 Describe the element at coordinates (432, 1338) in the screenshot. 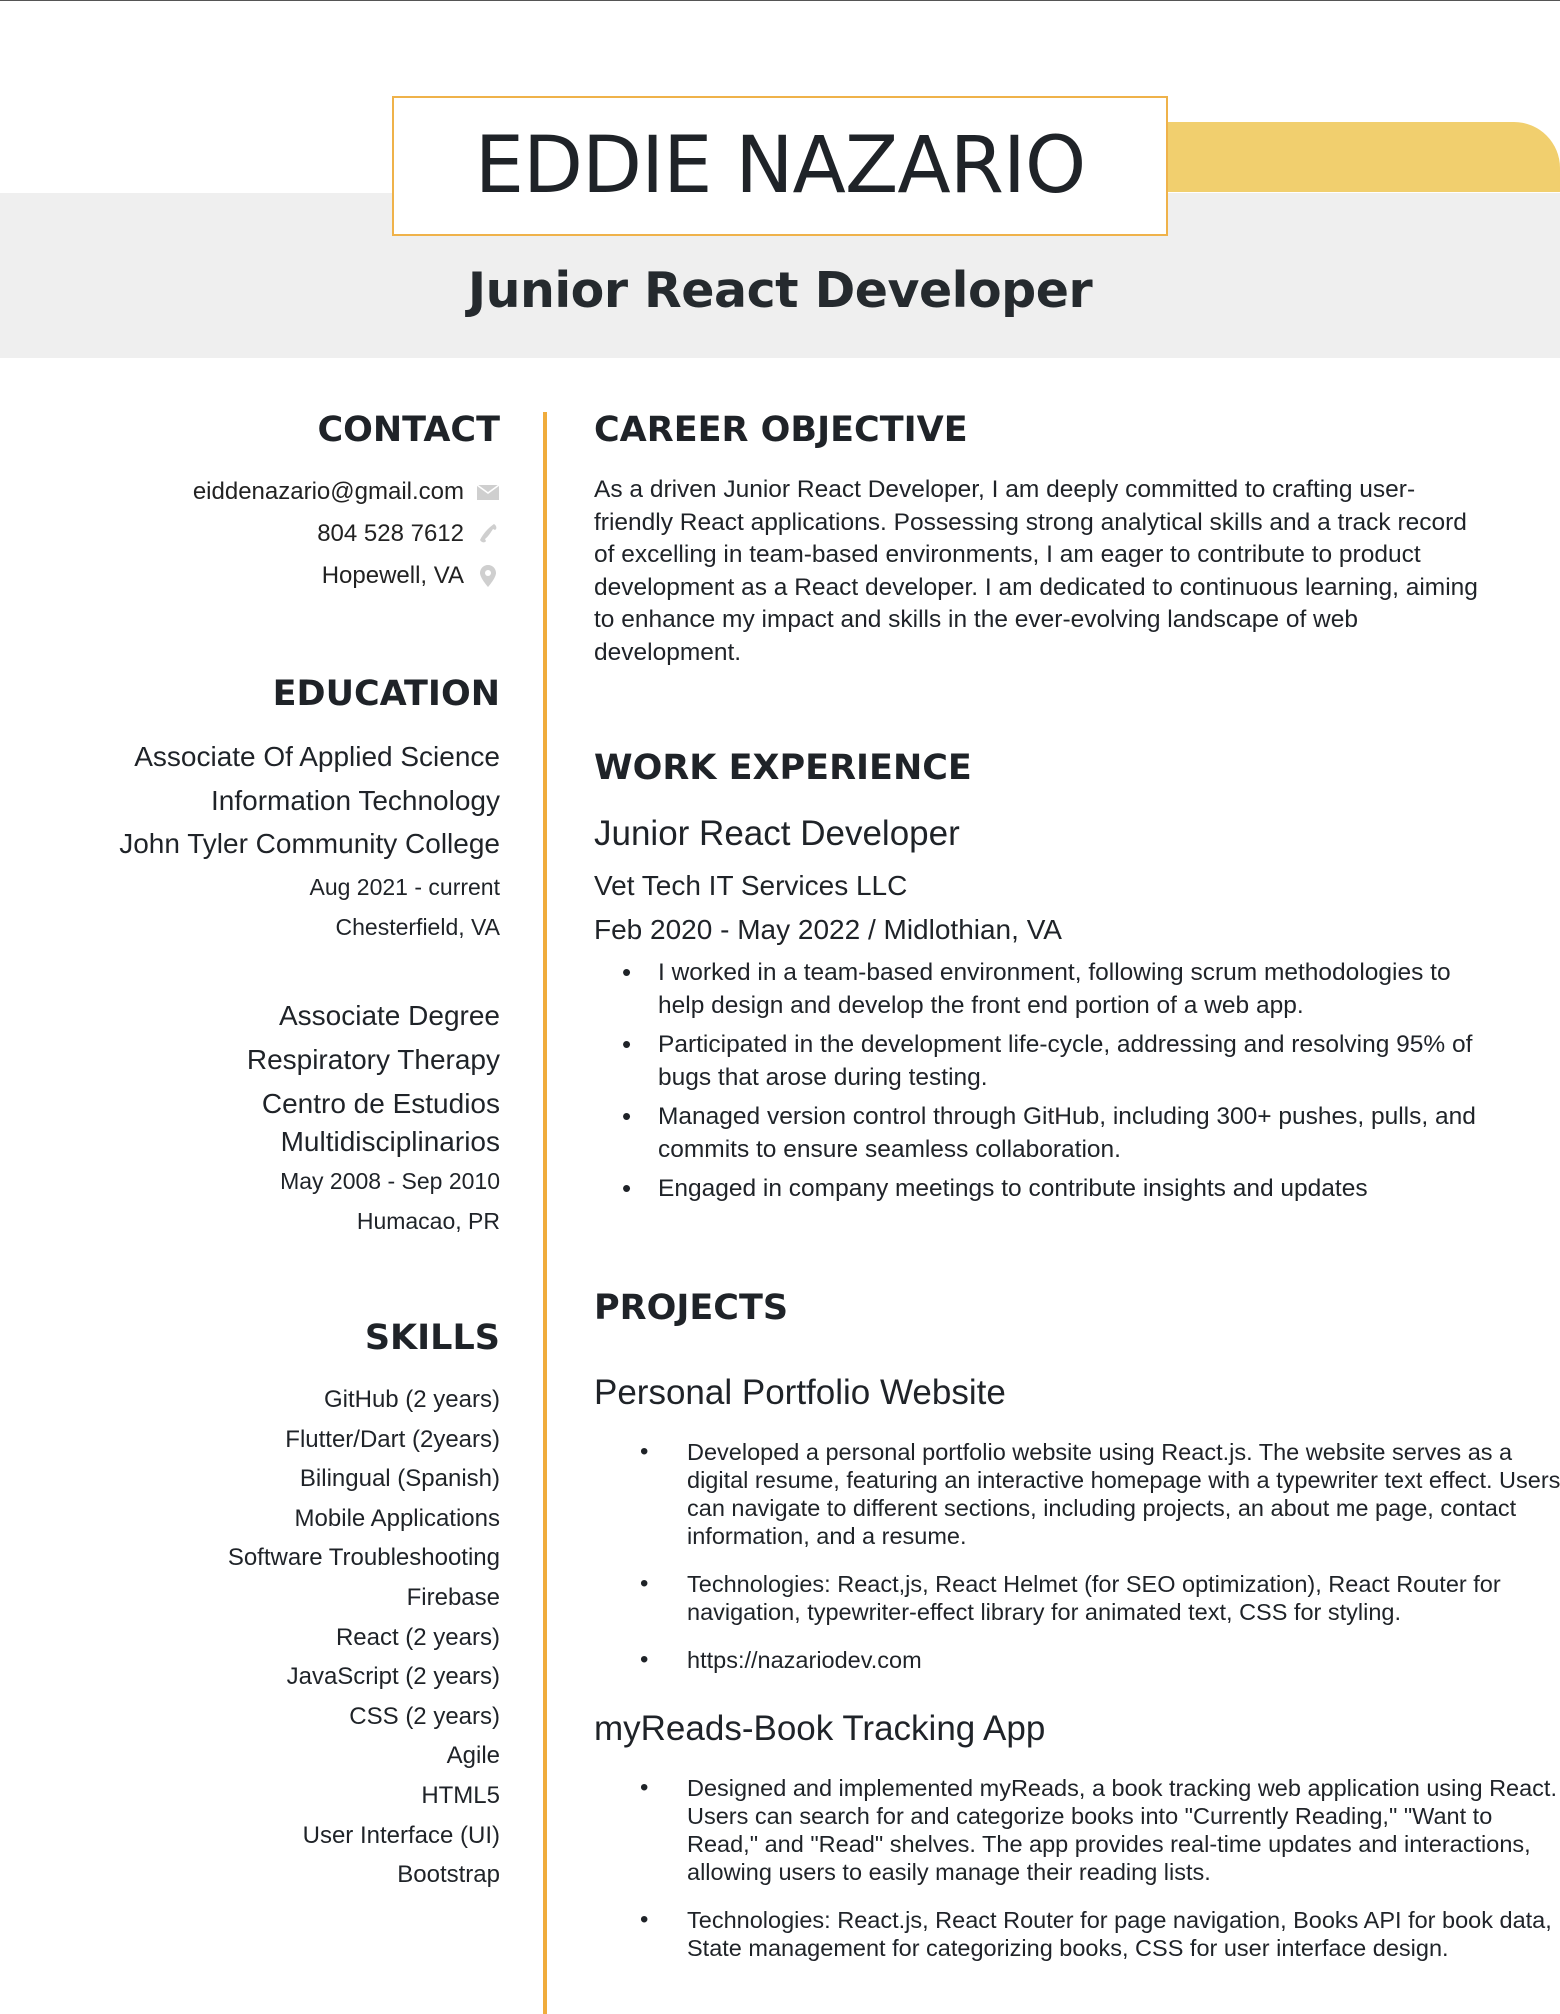

I see `skills-heading: SKILLS` at that location.